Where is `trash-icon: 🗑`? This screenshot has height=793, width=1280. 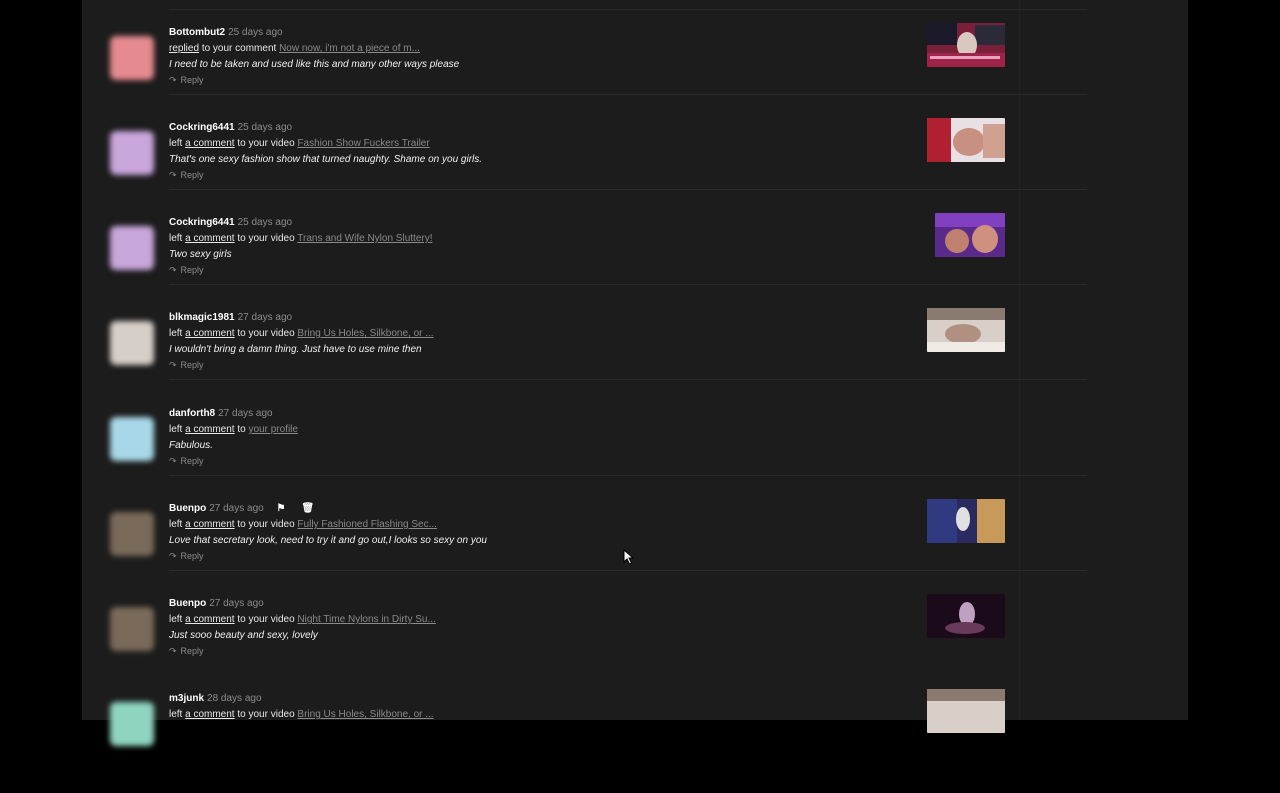 trash-icon: 🗑 is located at coordinates (307, 508).